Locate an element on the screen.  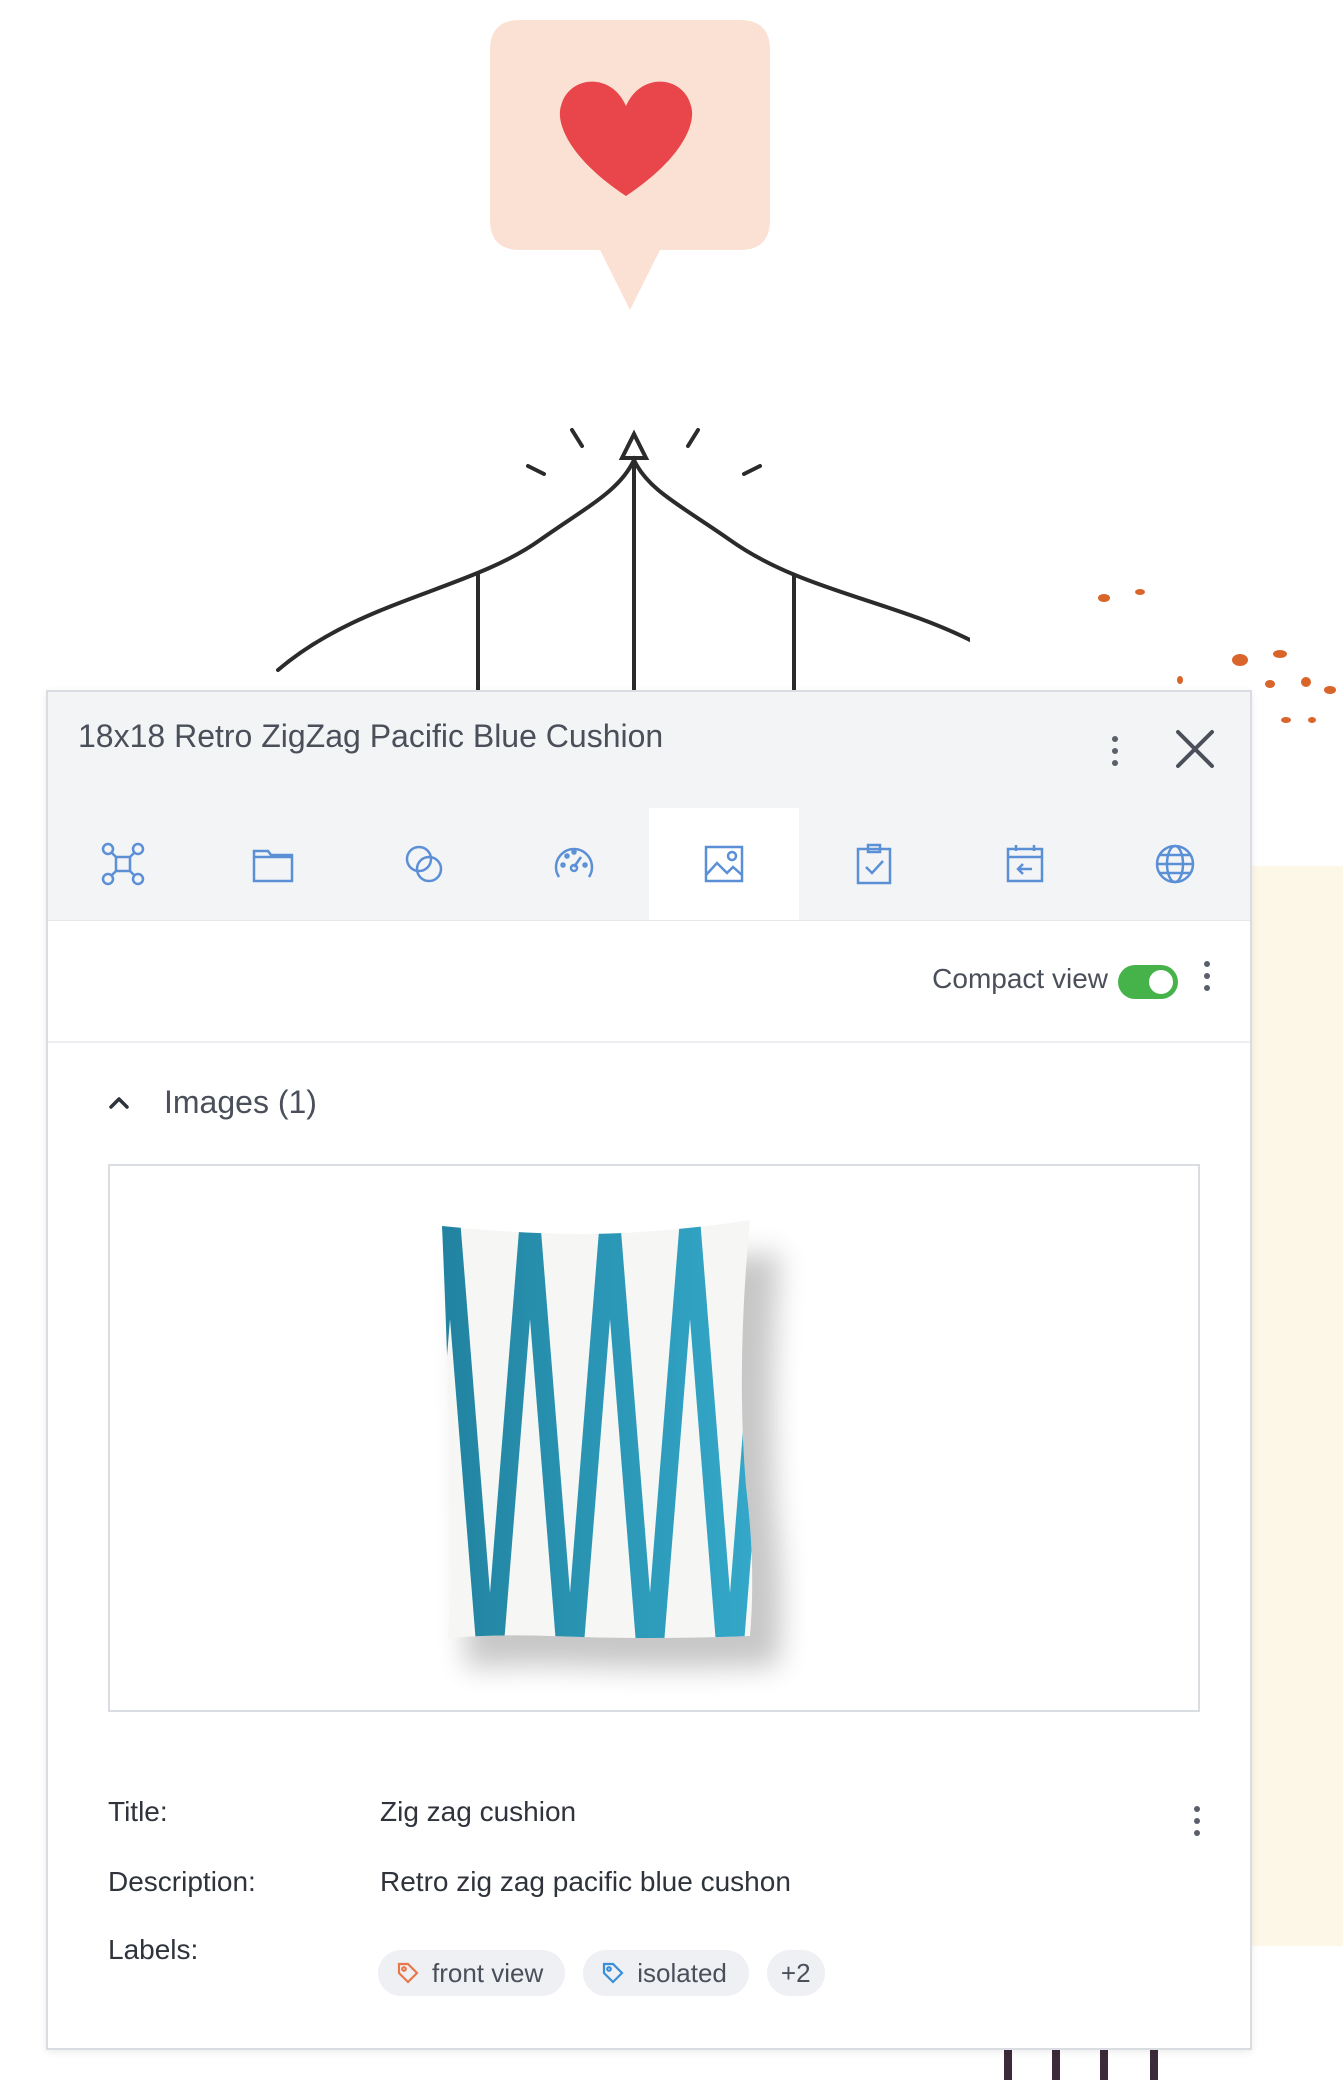
tab-metrics is located at coordinates (574, 864).